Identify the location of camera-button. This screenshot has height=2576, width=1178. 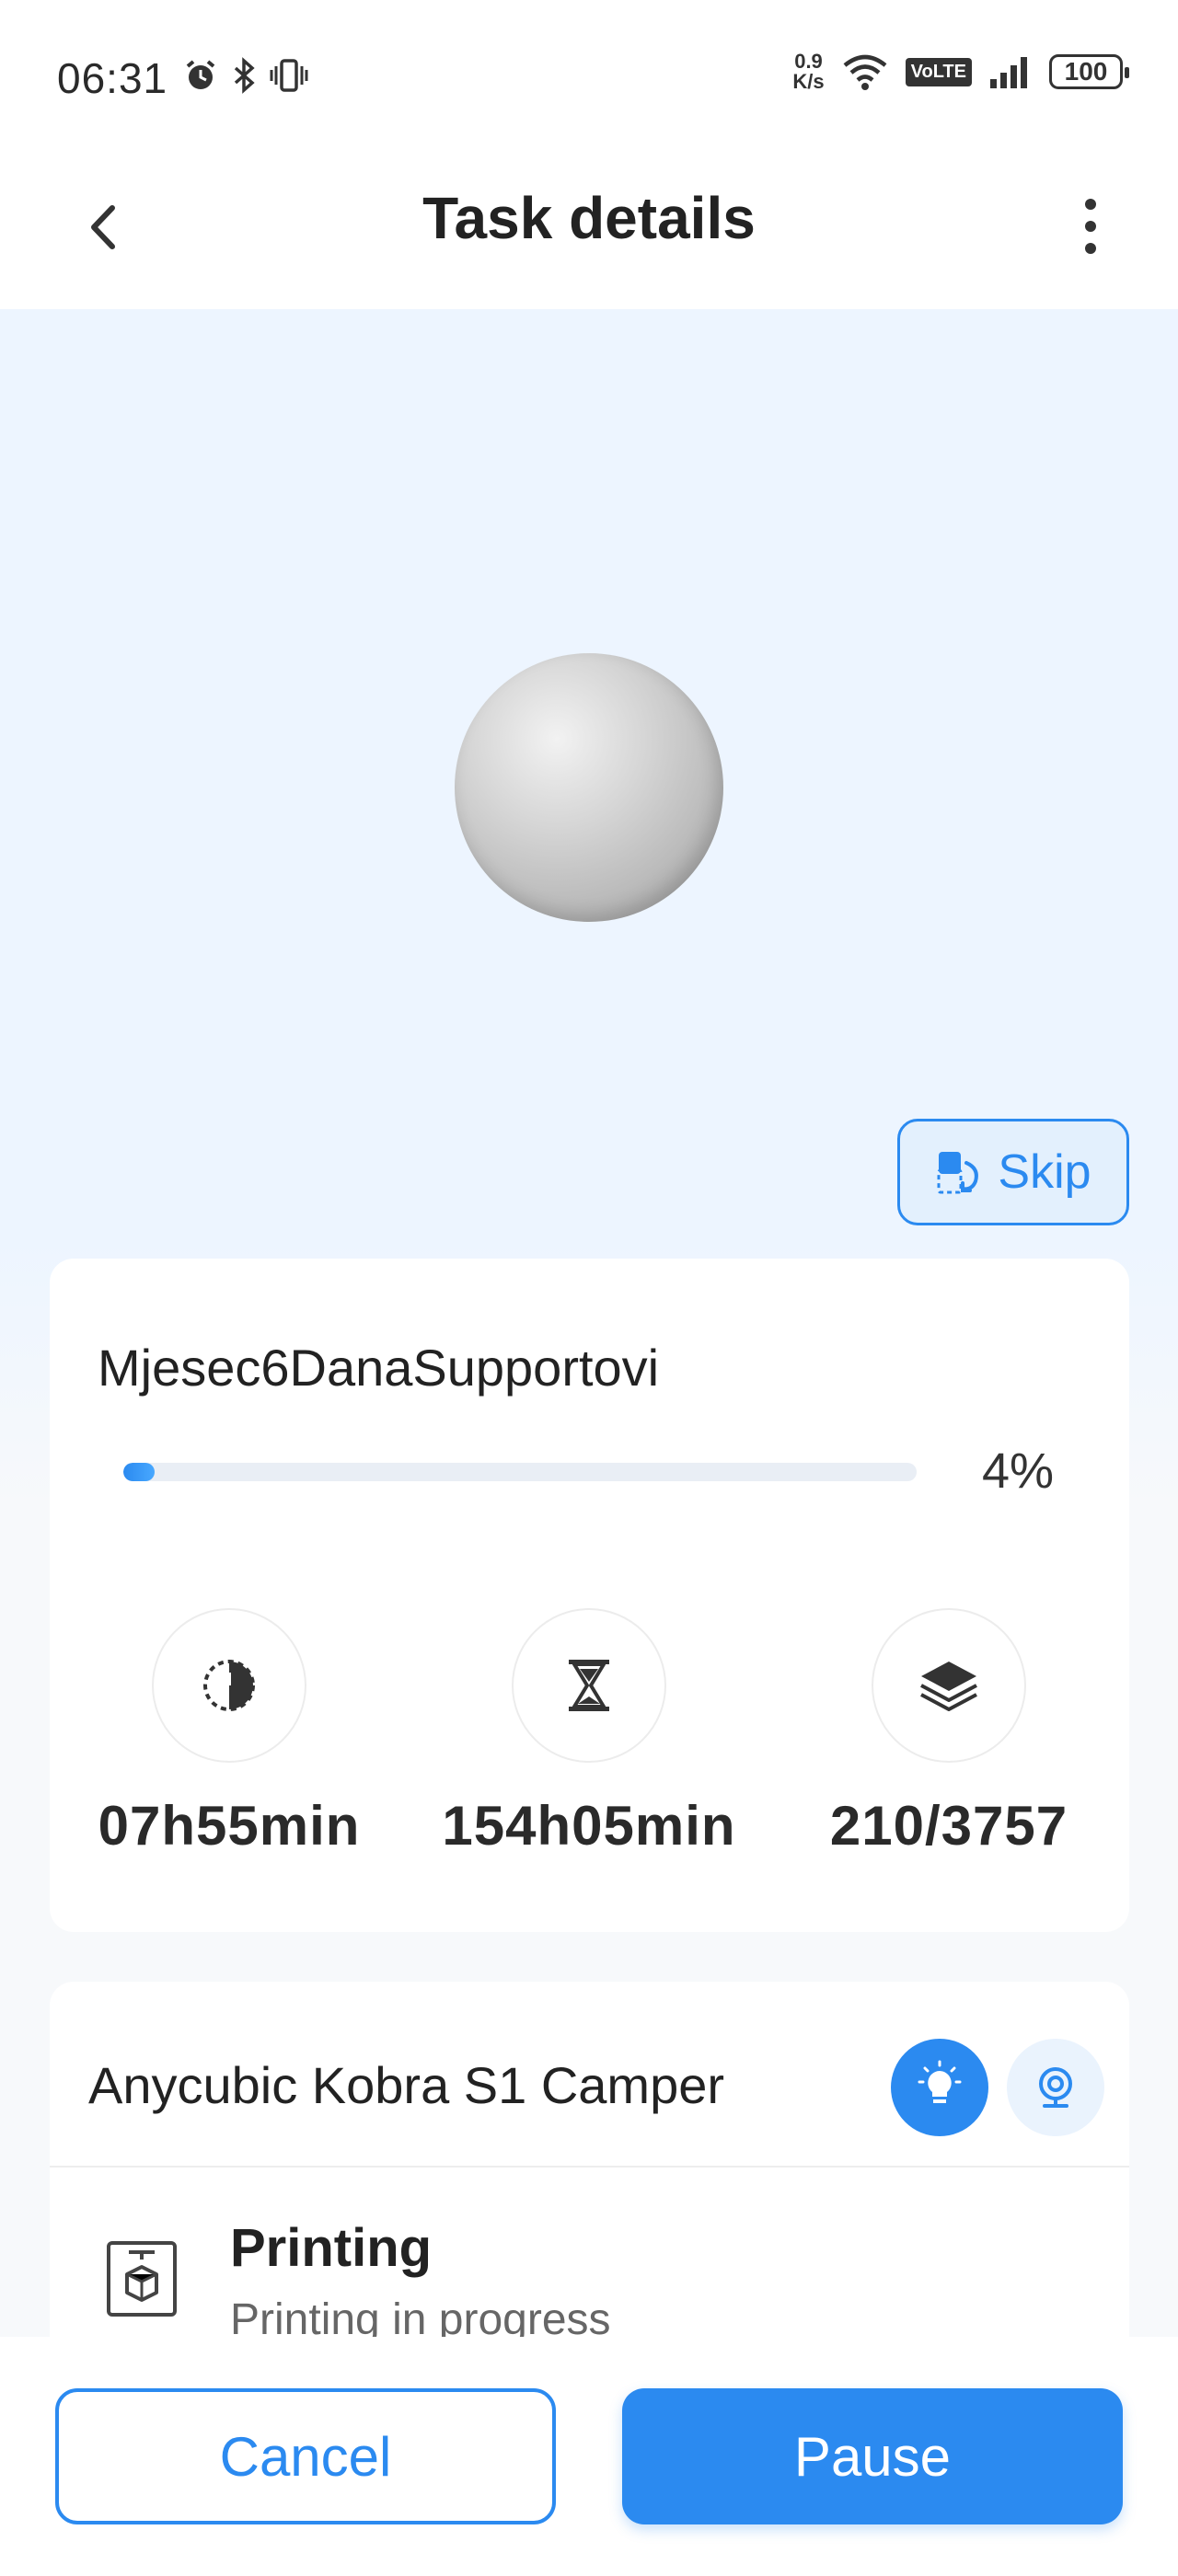
(1055, 2087).